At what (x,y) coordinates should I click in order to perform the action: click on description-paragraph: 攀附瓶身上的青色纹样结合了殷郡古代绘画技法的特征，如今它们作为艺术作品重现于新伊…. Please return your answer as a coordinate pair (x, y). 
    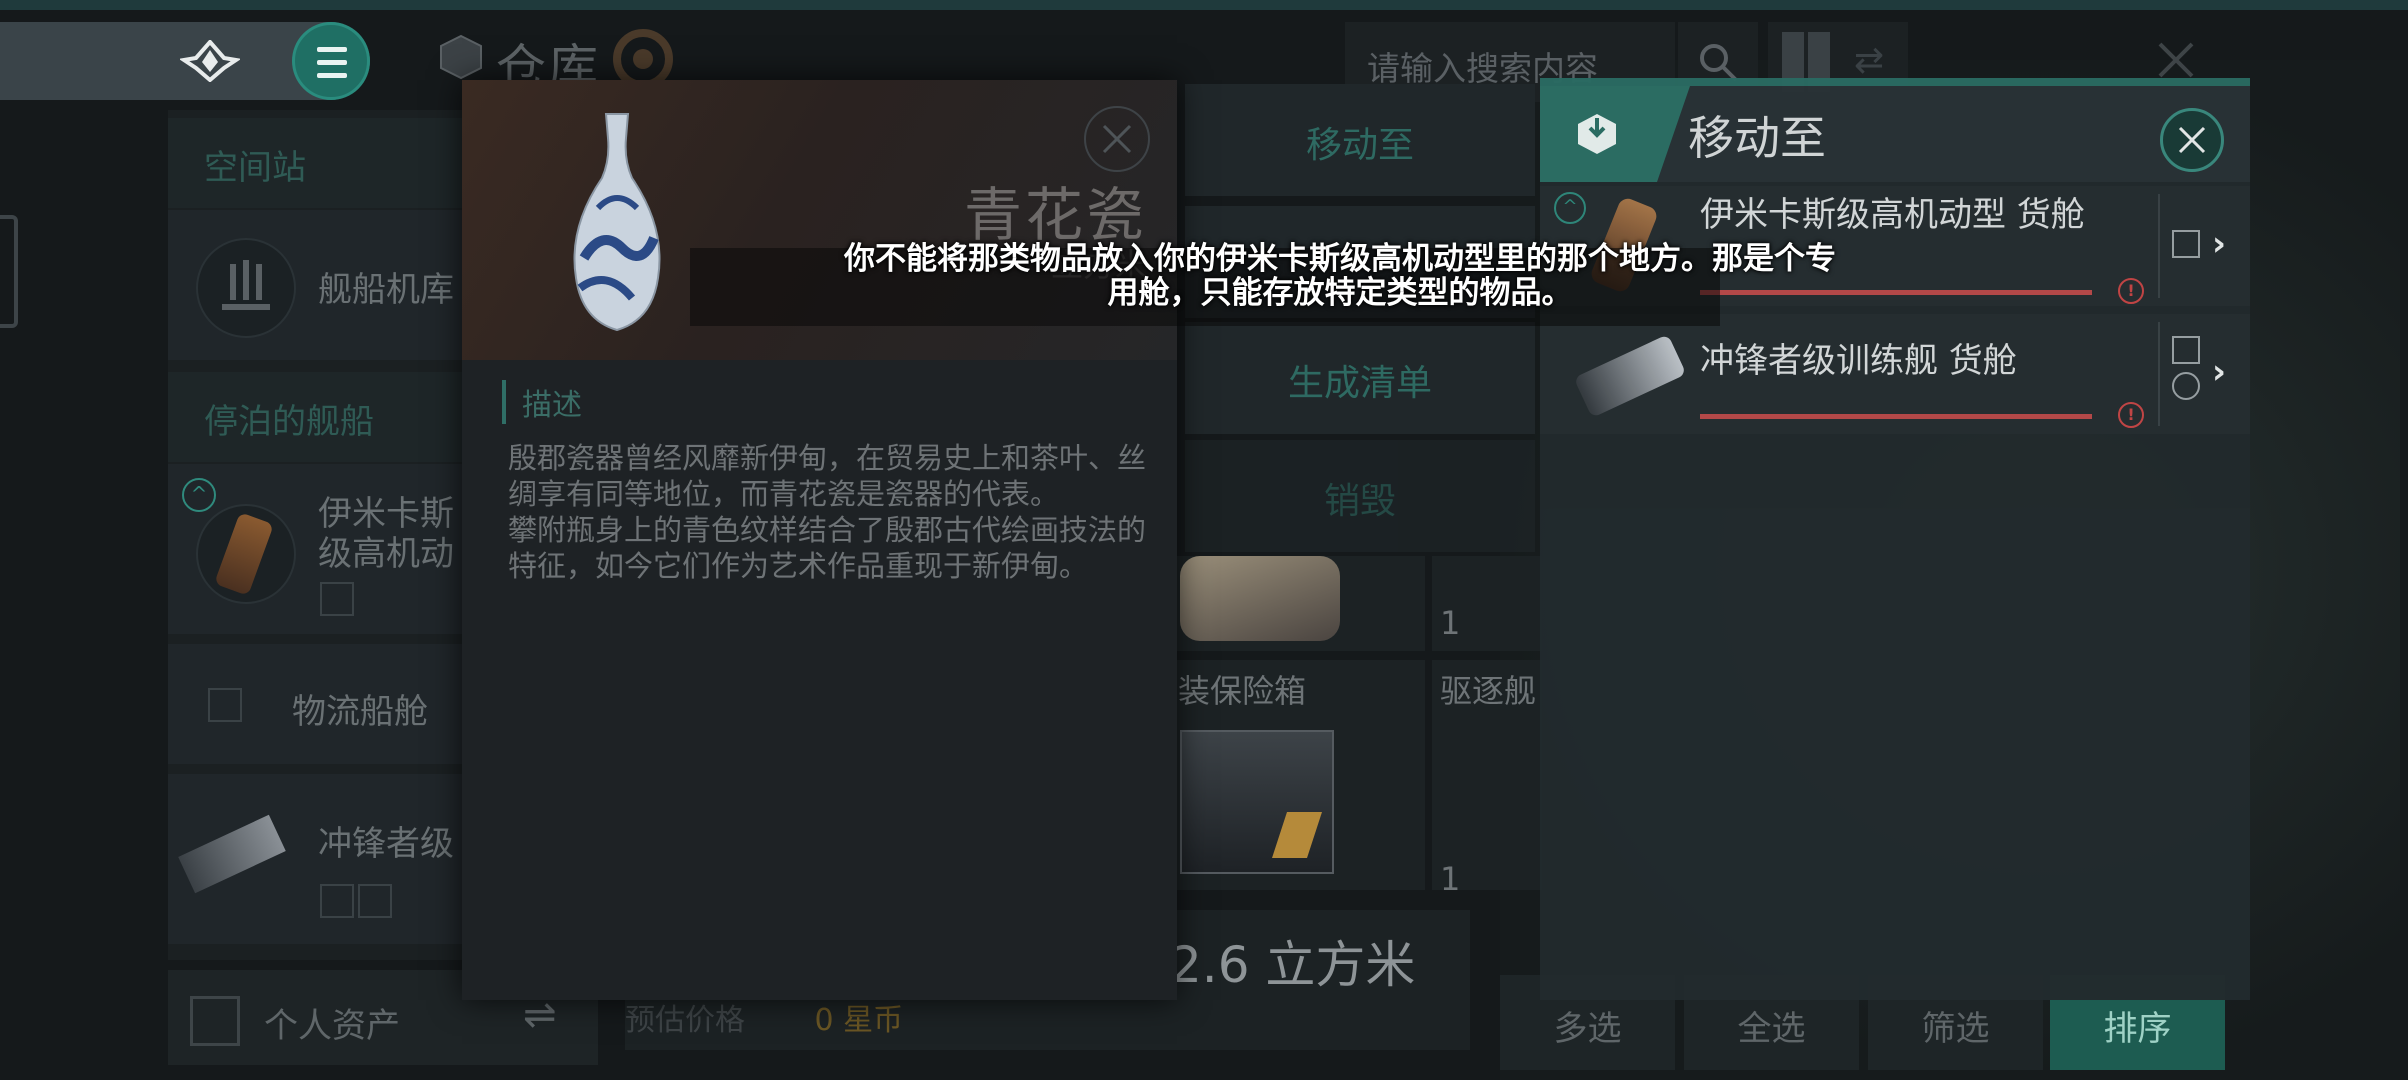
    Looking at the image, I should click on (827, 548).